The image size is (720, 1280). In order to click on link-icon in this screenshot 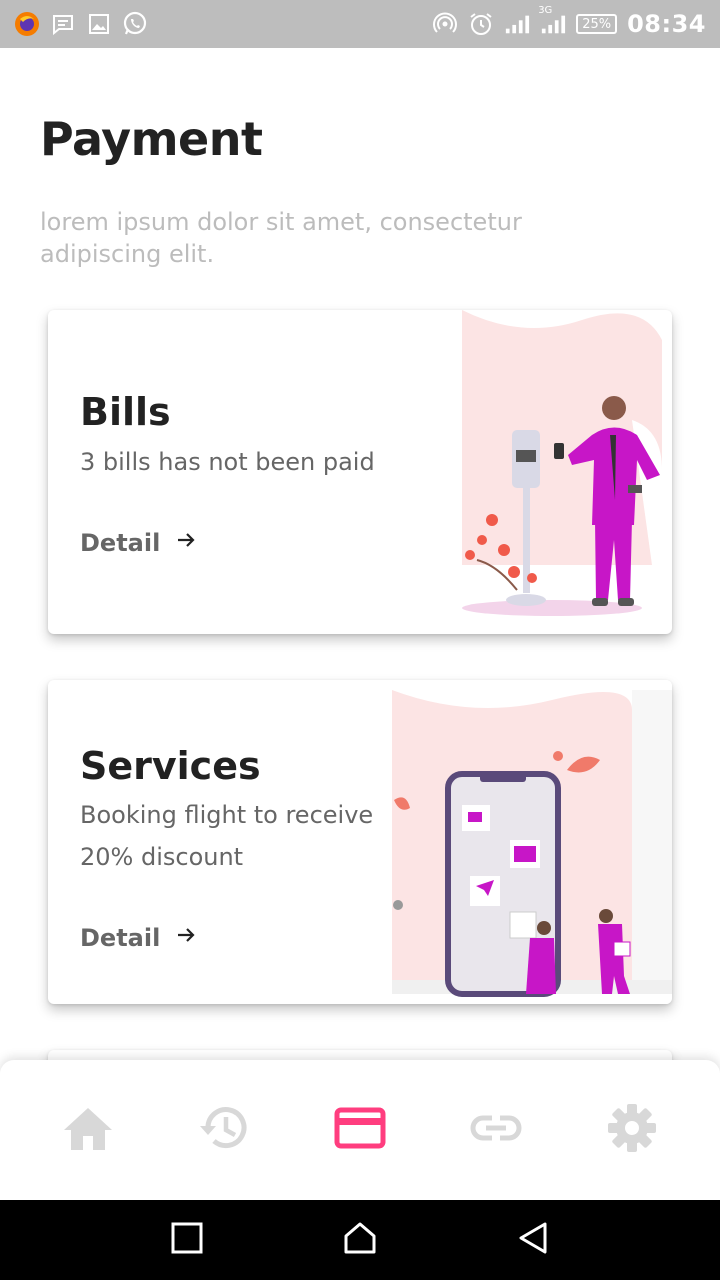, I will do `click(496, 1130)`.